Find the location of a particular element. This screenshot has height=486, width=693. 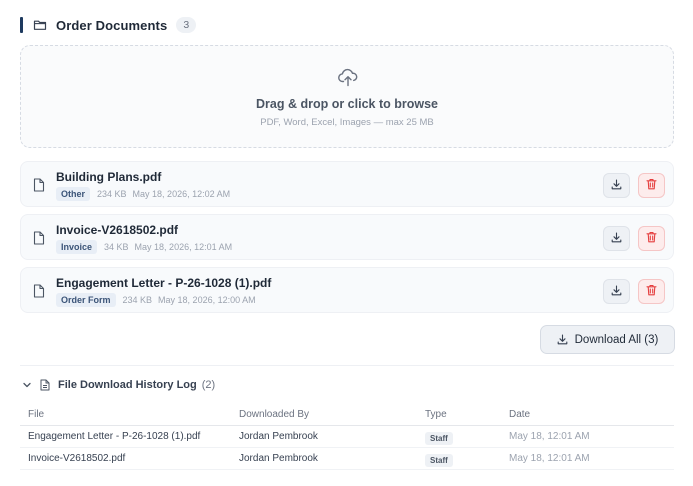

document-count-badge: 3 is located at coordinates (186, 25).